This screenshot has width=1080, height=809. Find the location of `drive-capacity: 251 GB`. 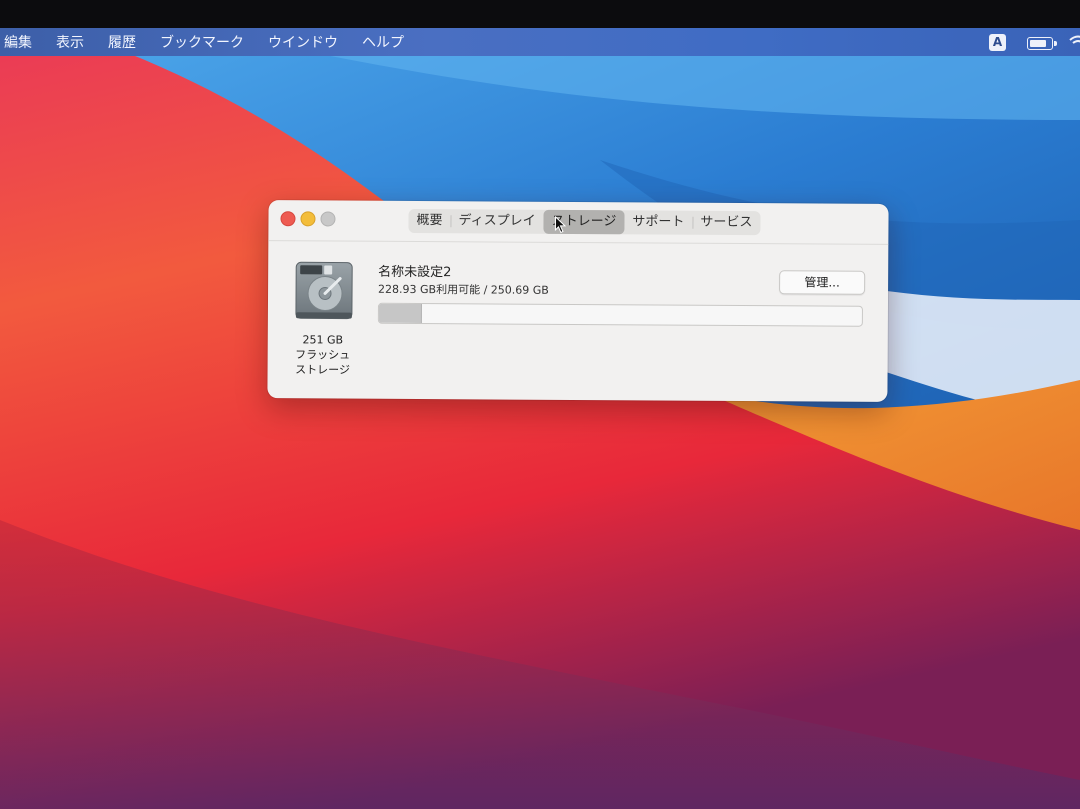

drive-capacity: 251 GB is located at coordinates (323, 340).